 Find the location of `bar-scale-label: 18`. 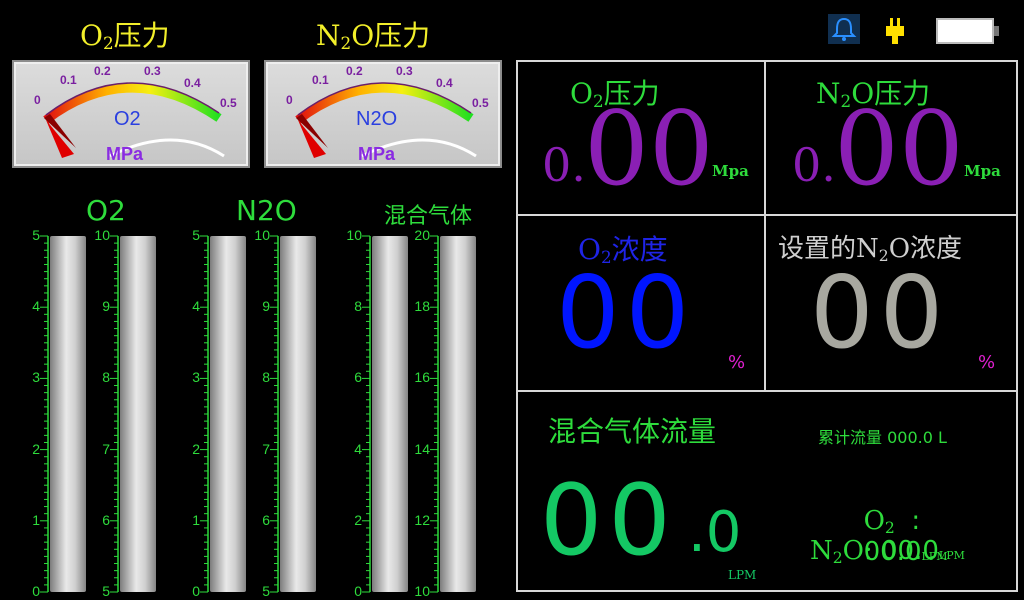

bar-scale-label: 18 is located at coordinates (422, 306).